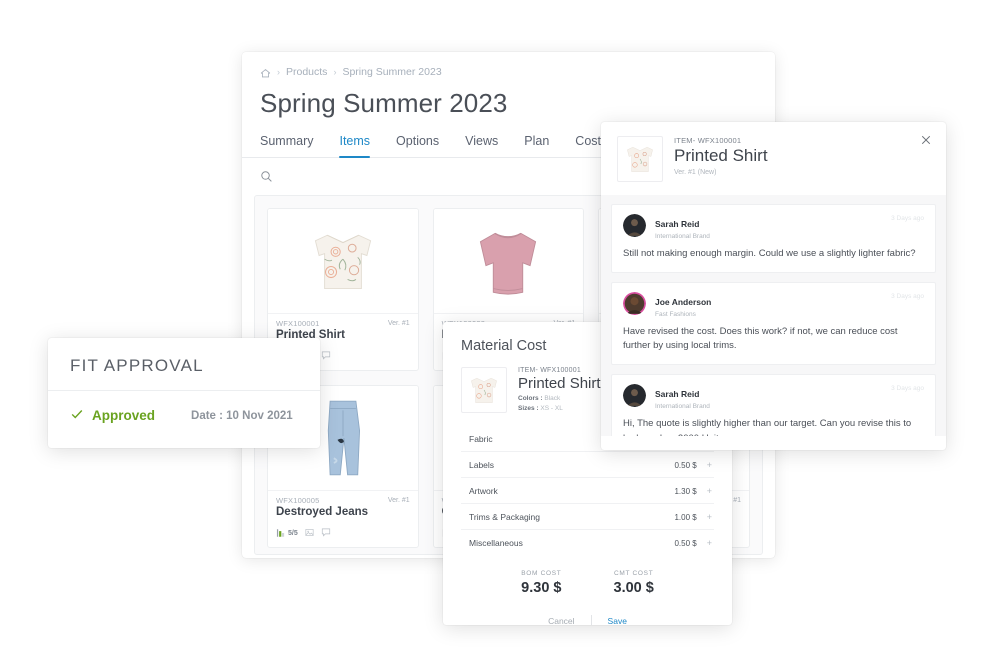 The height and width of the screenshot is (664, 996). I want to click on cmt-cost-label: CMT COST, so click(633, 573).